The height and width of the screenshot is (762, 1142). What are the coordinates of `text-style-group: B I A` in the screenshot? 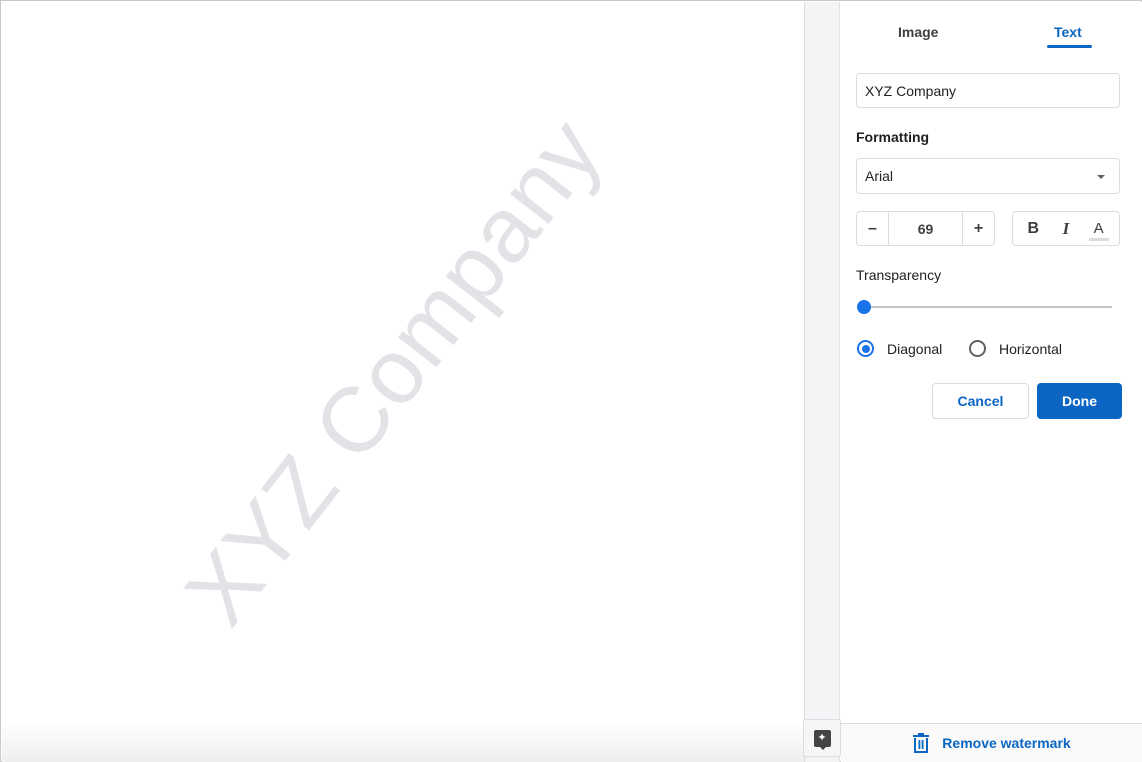 It's located at (1066, 228).